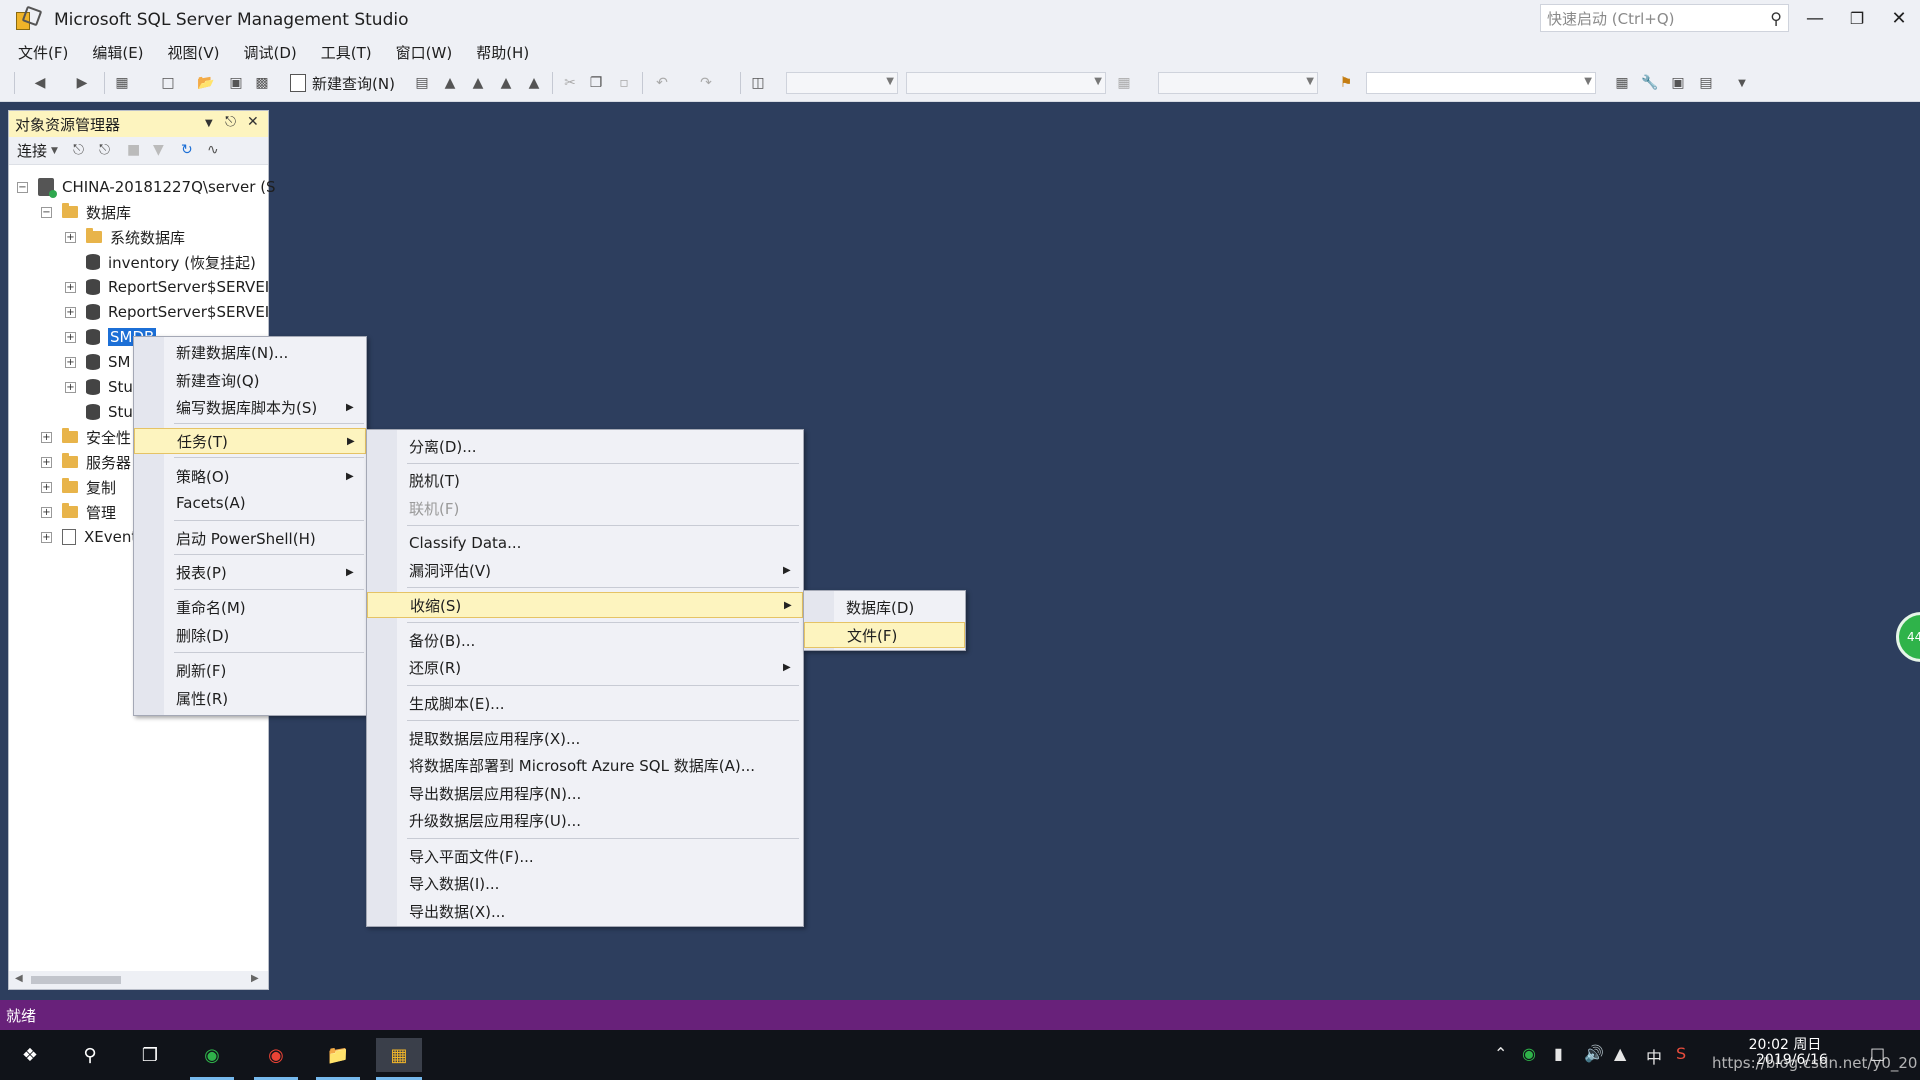 This screenshot has height=1080, width=1920. I want to click on window-position-icon: ▼, so click(209, 123).